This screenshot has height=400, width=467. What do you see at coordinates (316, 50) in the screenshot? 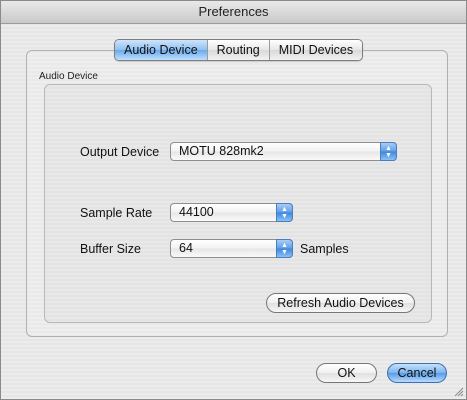
I see `tab-midi-devices: MIDI Devices` at bounding box center [316, 50].